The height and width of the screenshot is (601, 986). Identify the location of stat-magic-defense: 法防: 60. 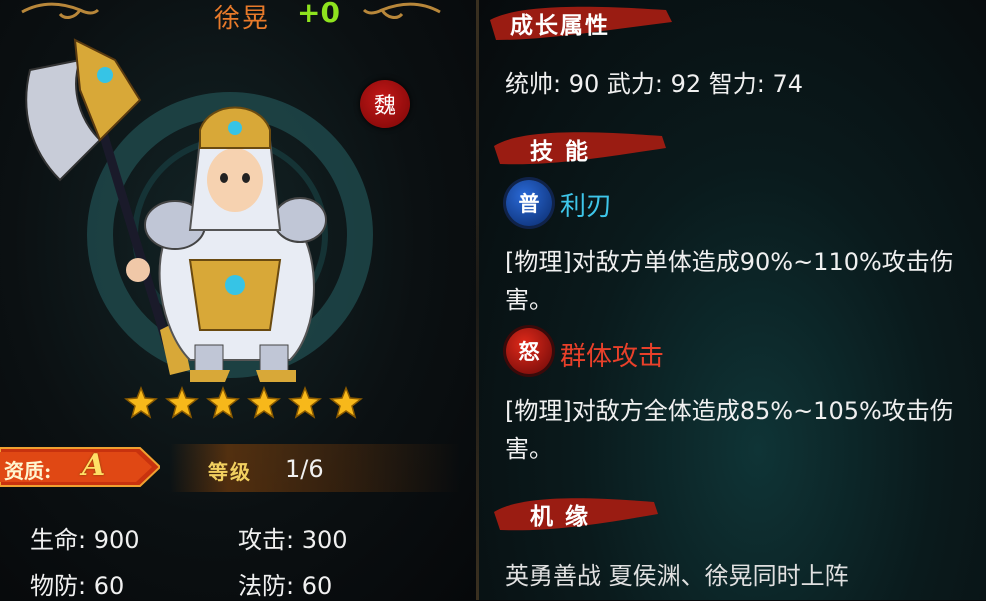
(285, 586).